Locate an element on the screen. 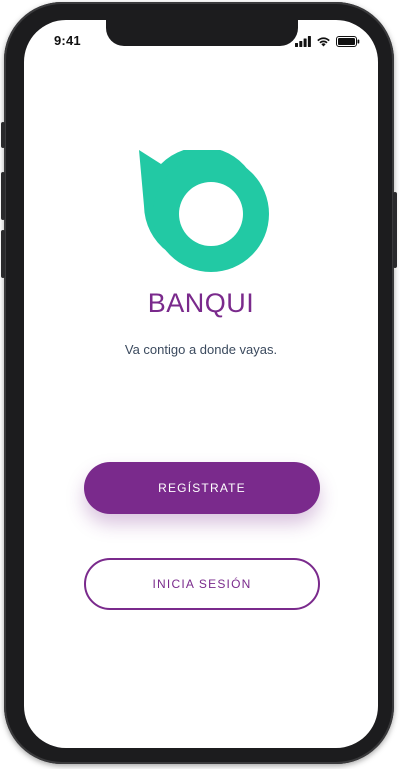  login-button-label: INICIA SESIÓN is located at coordinates (202, 584).